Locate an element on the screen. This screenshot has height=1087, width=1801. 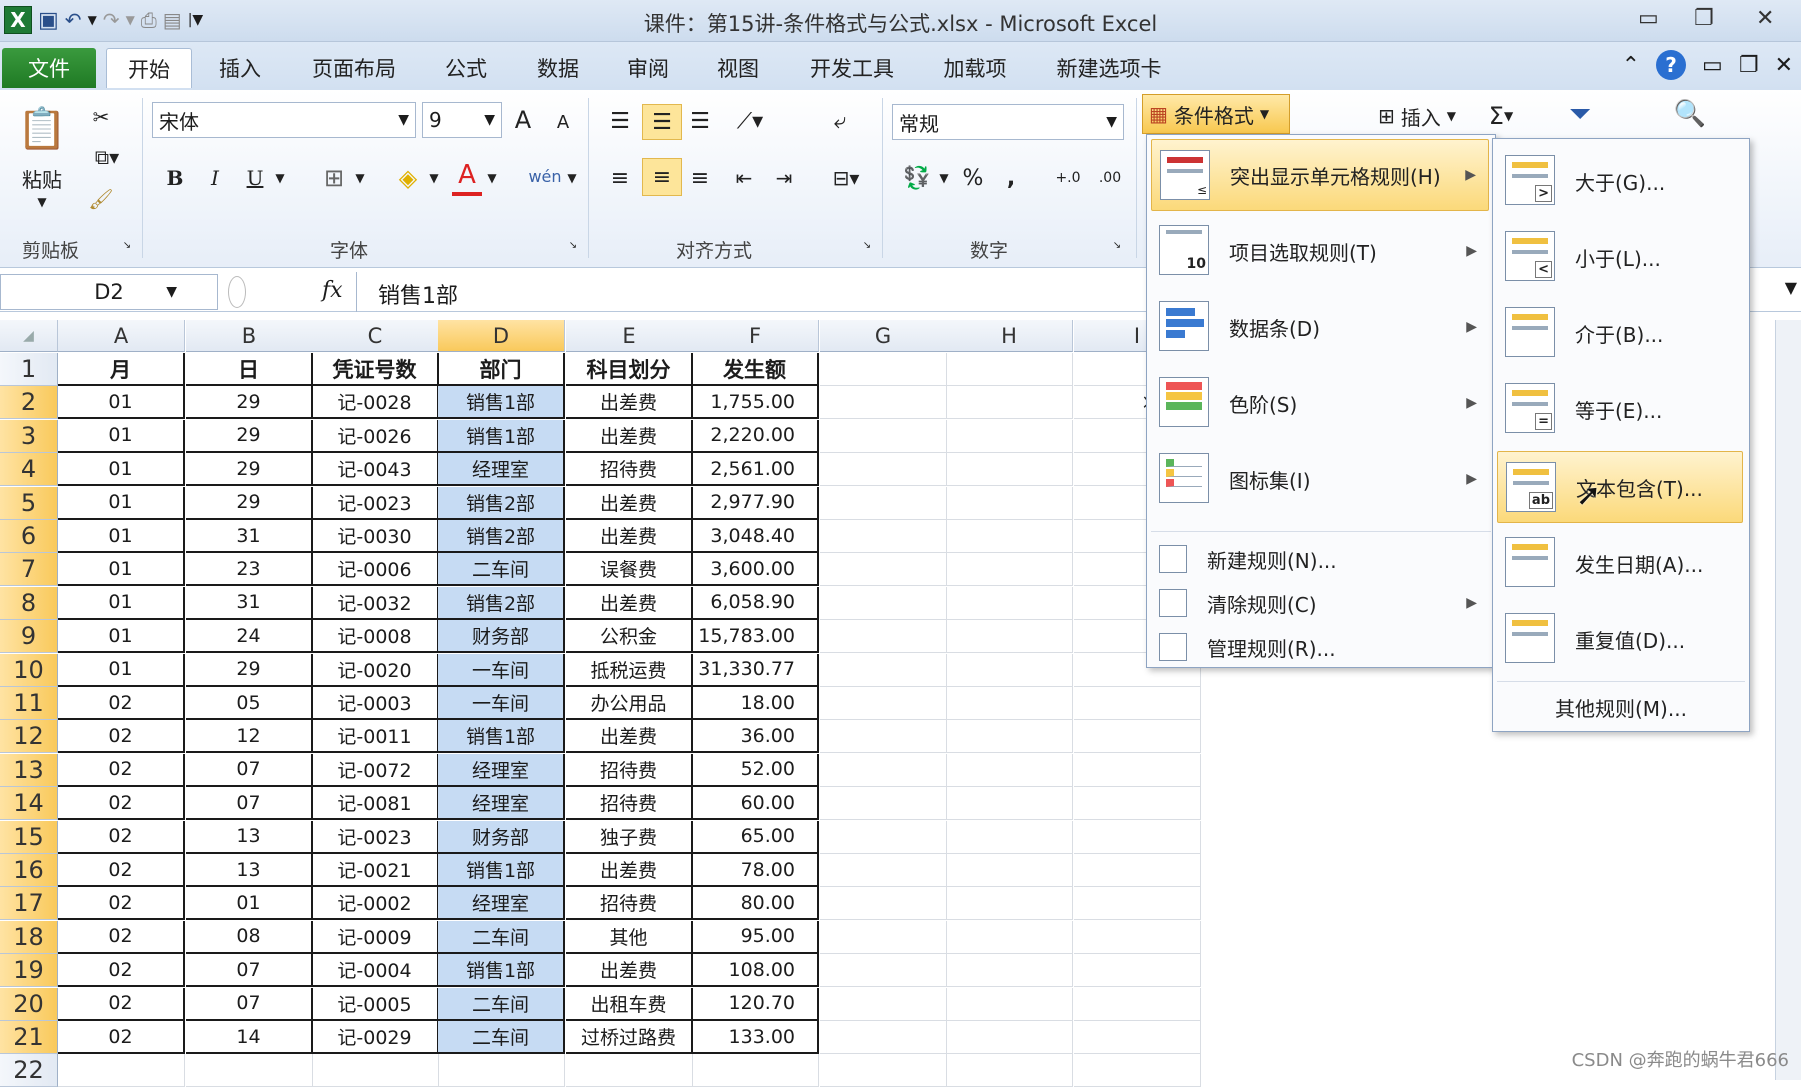
tab-developer: 开发工具 is located at coordinates (852, 68).